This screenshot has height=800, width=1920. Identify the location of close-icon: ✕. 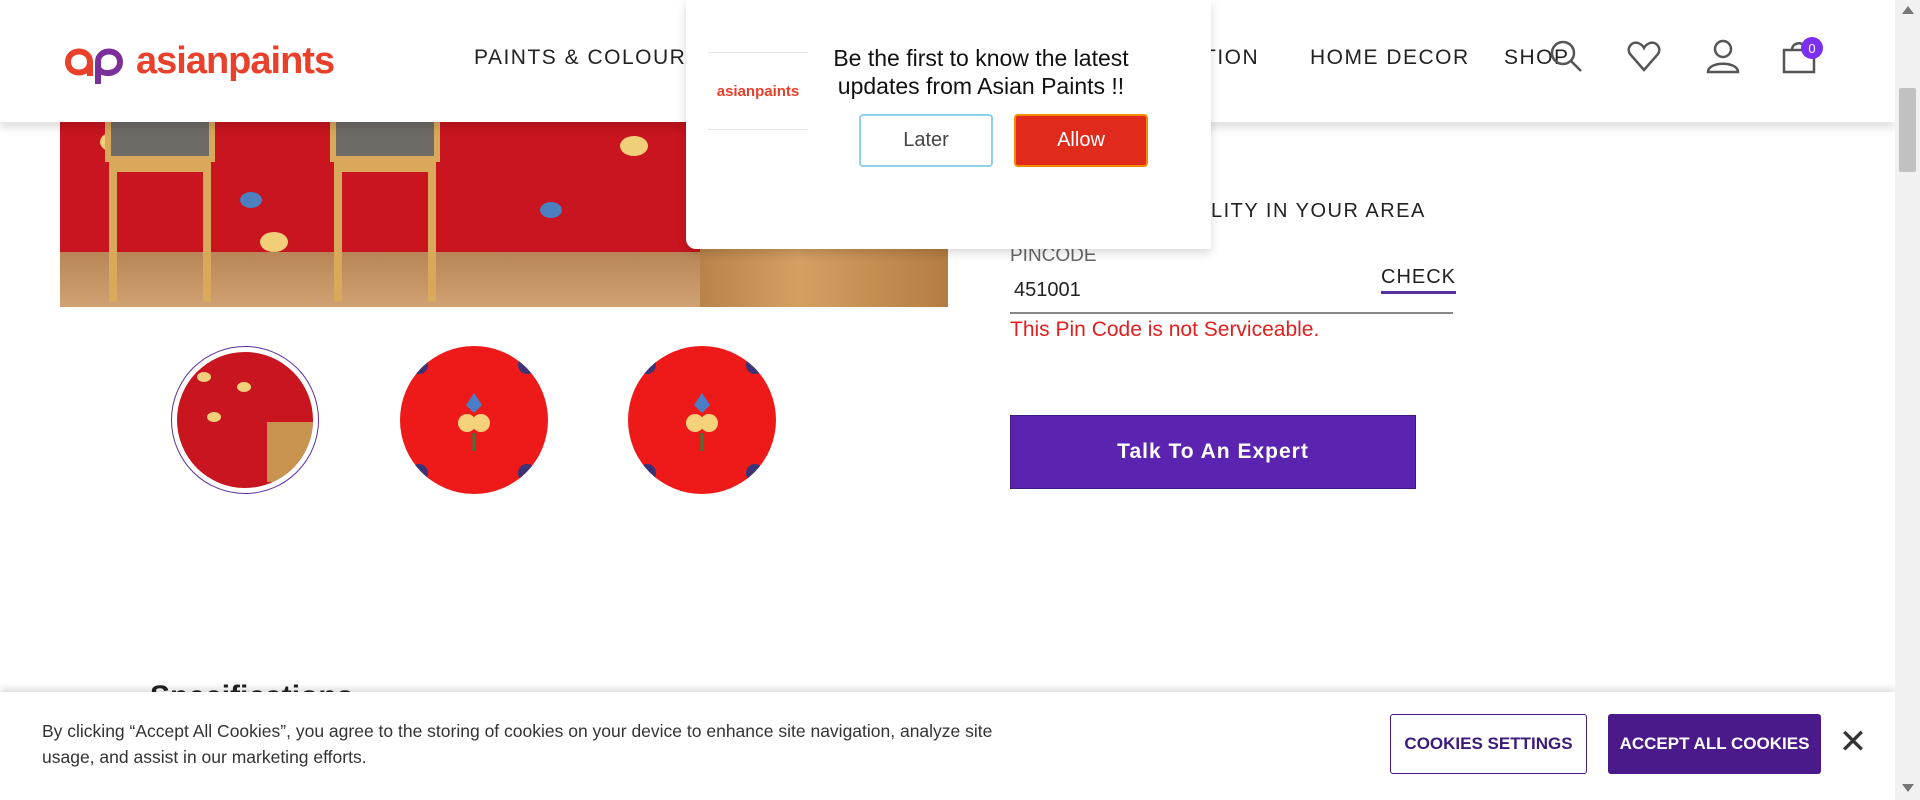
(1853, 742).